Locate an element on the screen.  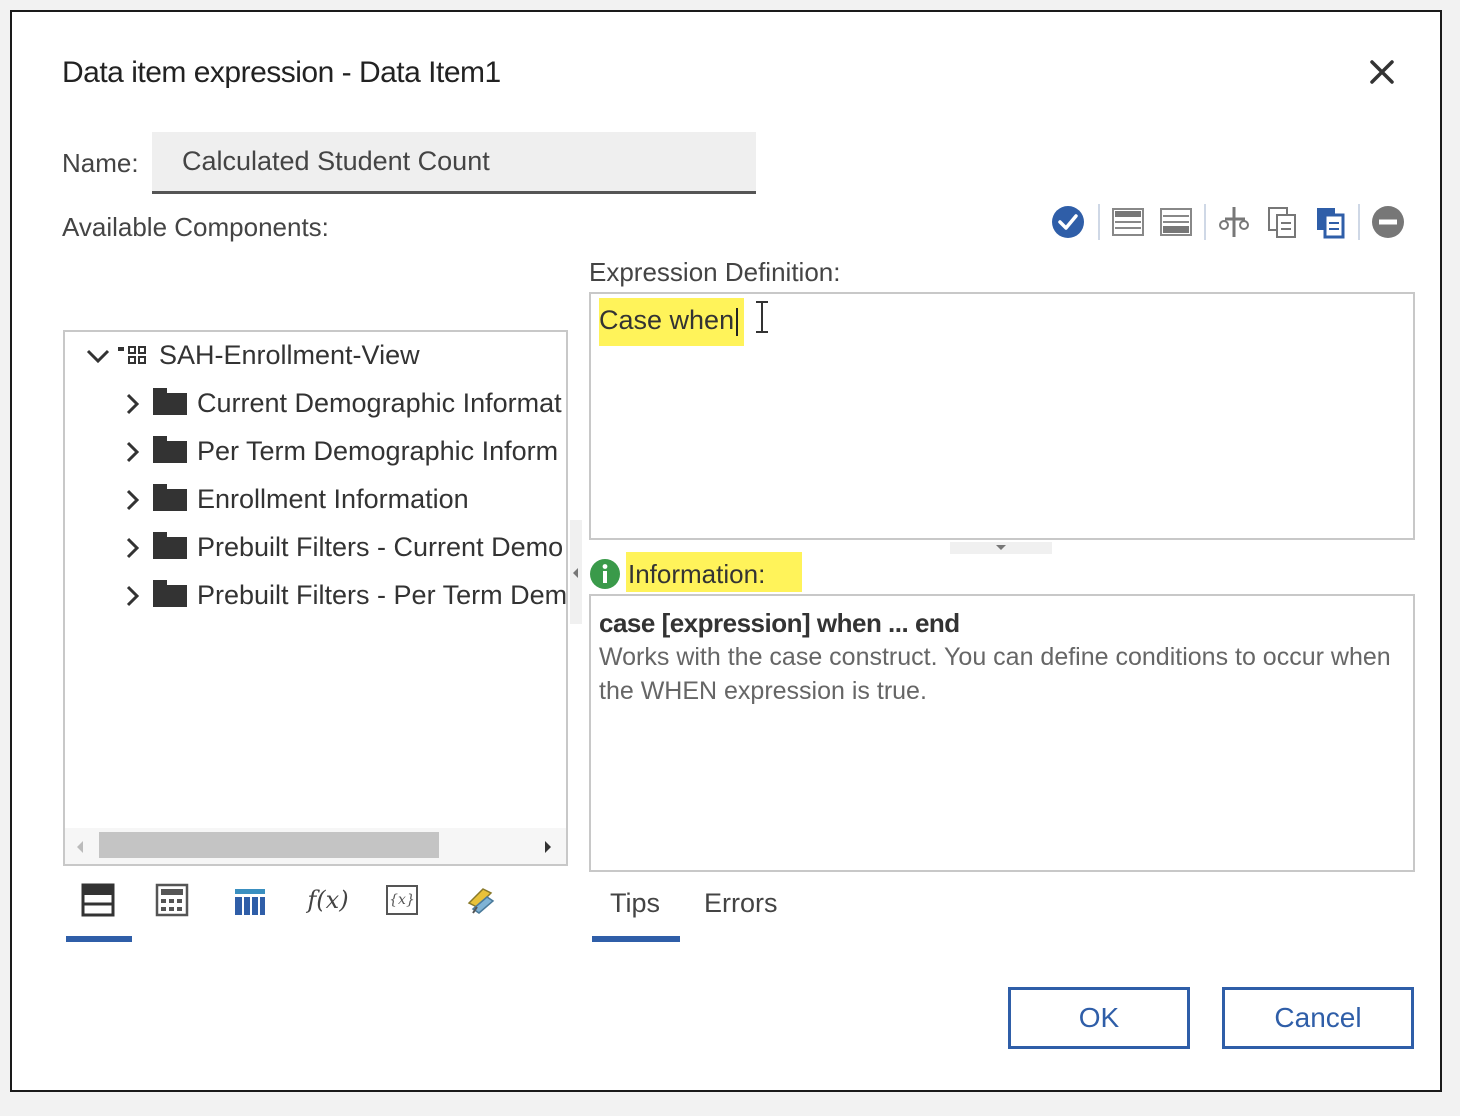
data-items-icon is located at coordinates (98, 900).